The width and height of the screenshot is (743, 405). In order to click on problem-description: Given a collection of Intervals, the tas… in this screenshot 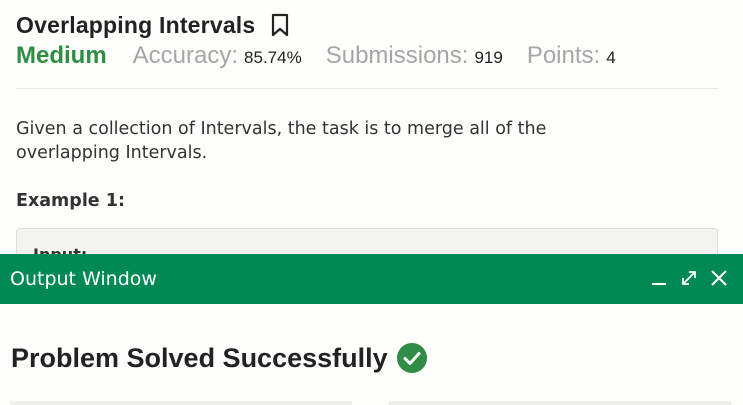, I will do `click(281, 141)`.